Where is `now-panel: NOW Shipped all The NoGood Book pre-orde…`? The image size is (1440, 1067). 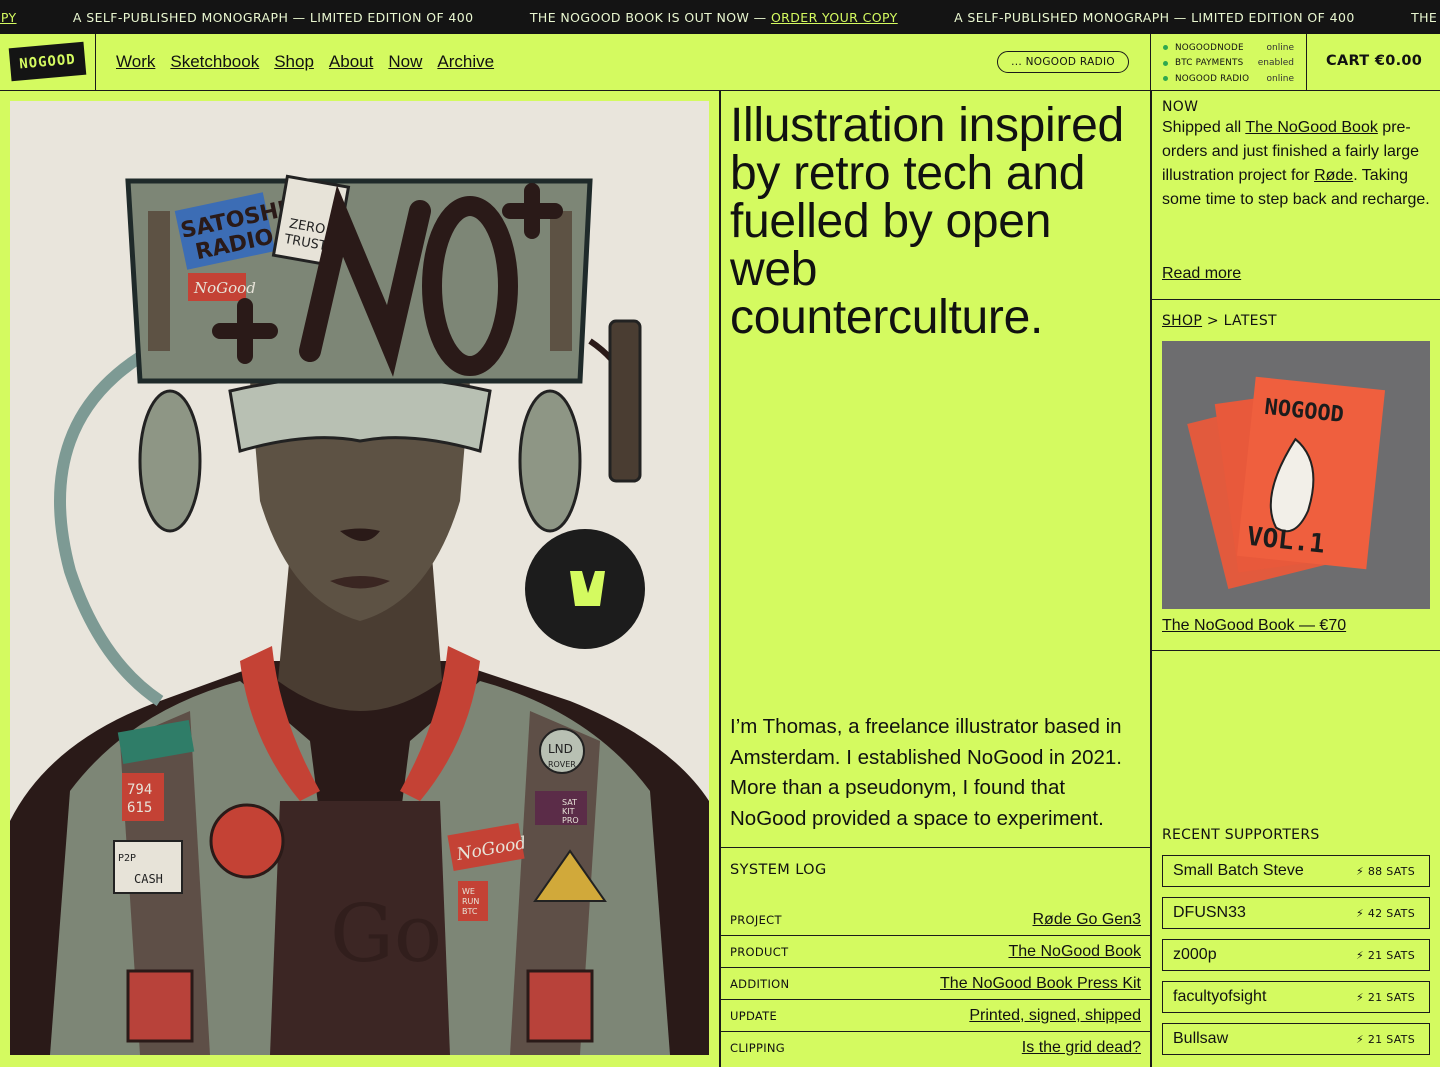 now-panel: NOW Shipped all The NoGood Book pre-orde… is located at coordinates (1295, 195).